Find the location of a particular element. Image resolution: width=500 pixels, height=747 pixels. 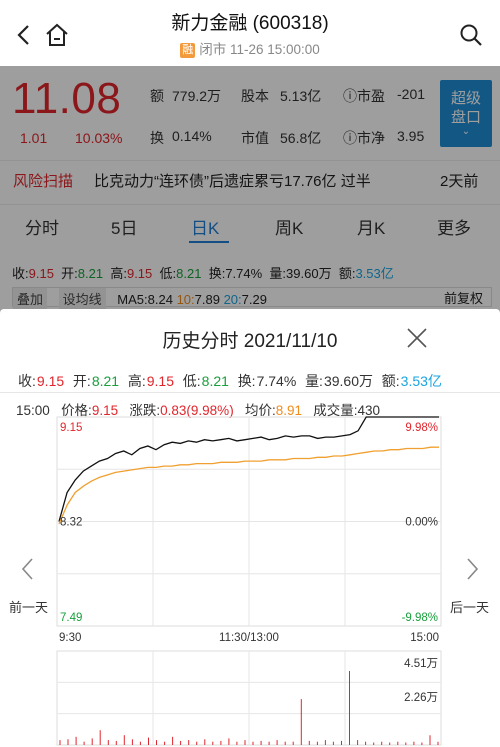

search-icon is located at coordinates (471, 35).